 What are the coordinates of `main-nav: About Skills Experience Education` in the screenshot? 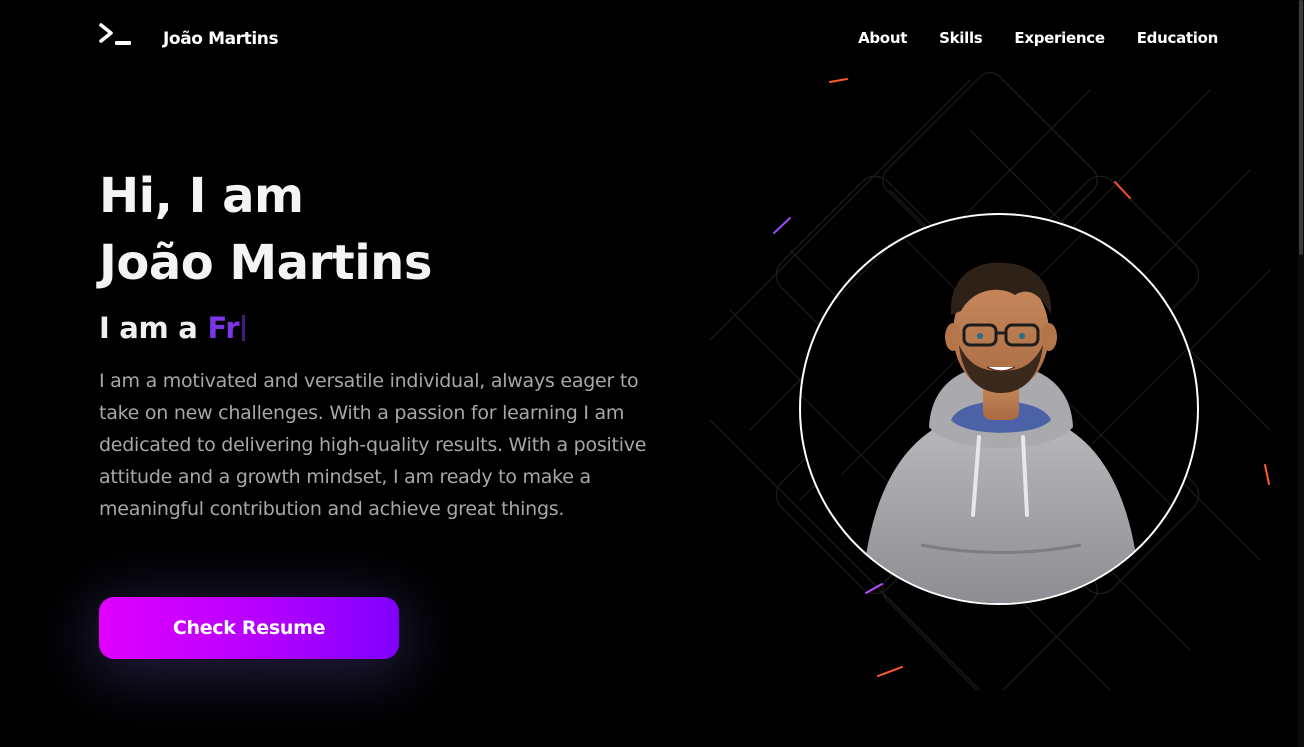 It's located at (1038, 38).